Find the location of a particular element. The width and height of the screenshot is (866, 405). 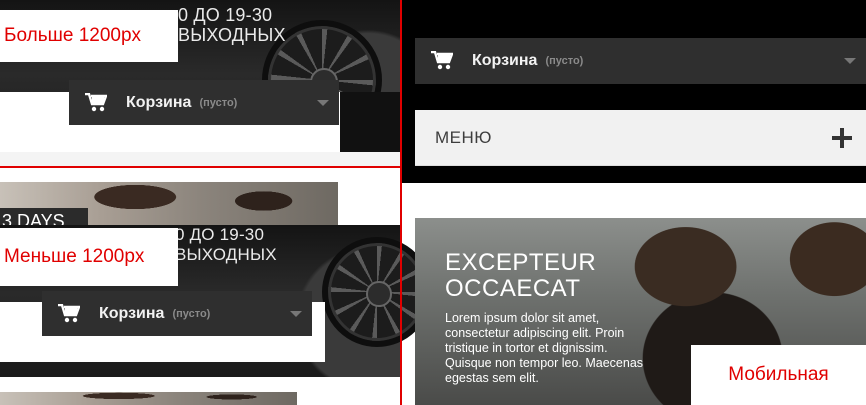

cart-widget-mobile: Корзина (пусто) is located at coordinates (640, 61).